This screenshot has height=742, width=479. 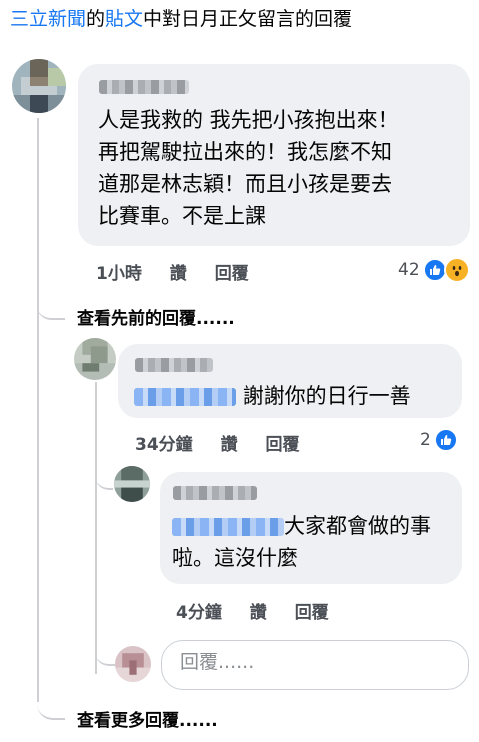 What do you see at coordinates (96, 528) in the screenshot?
I see `thread-line-sub` at bounding box center [96, 528].